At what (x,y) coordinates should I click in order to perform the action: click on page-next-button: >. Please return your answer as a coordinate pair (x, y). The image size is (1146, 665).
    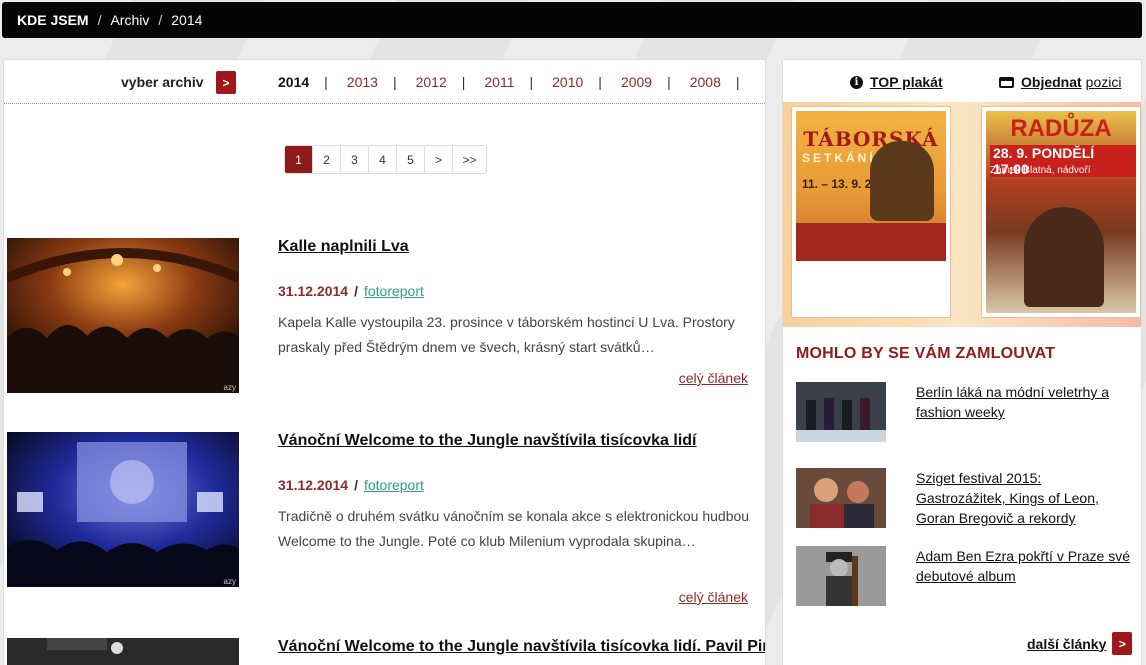
    Looking at the image, I should click on (439, 159).